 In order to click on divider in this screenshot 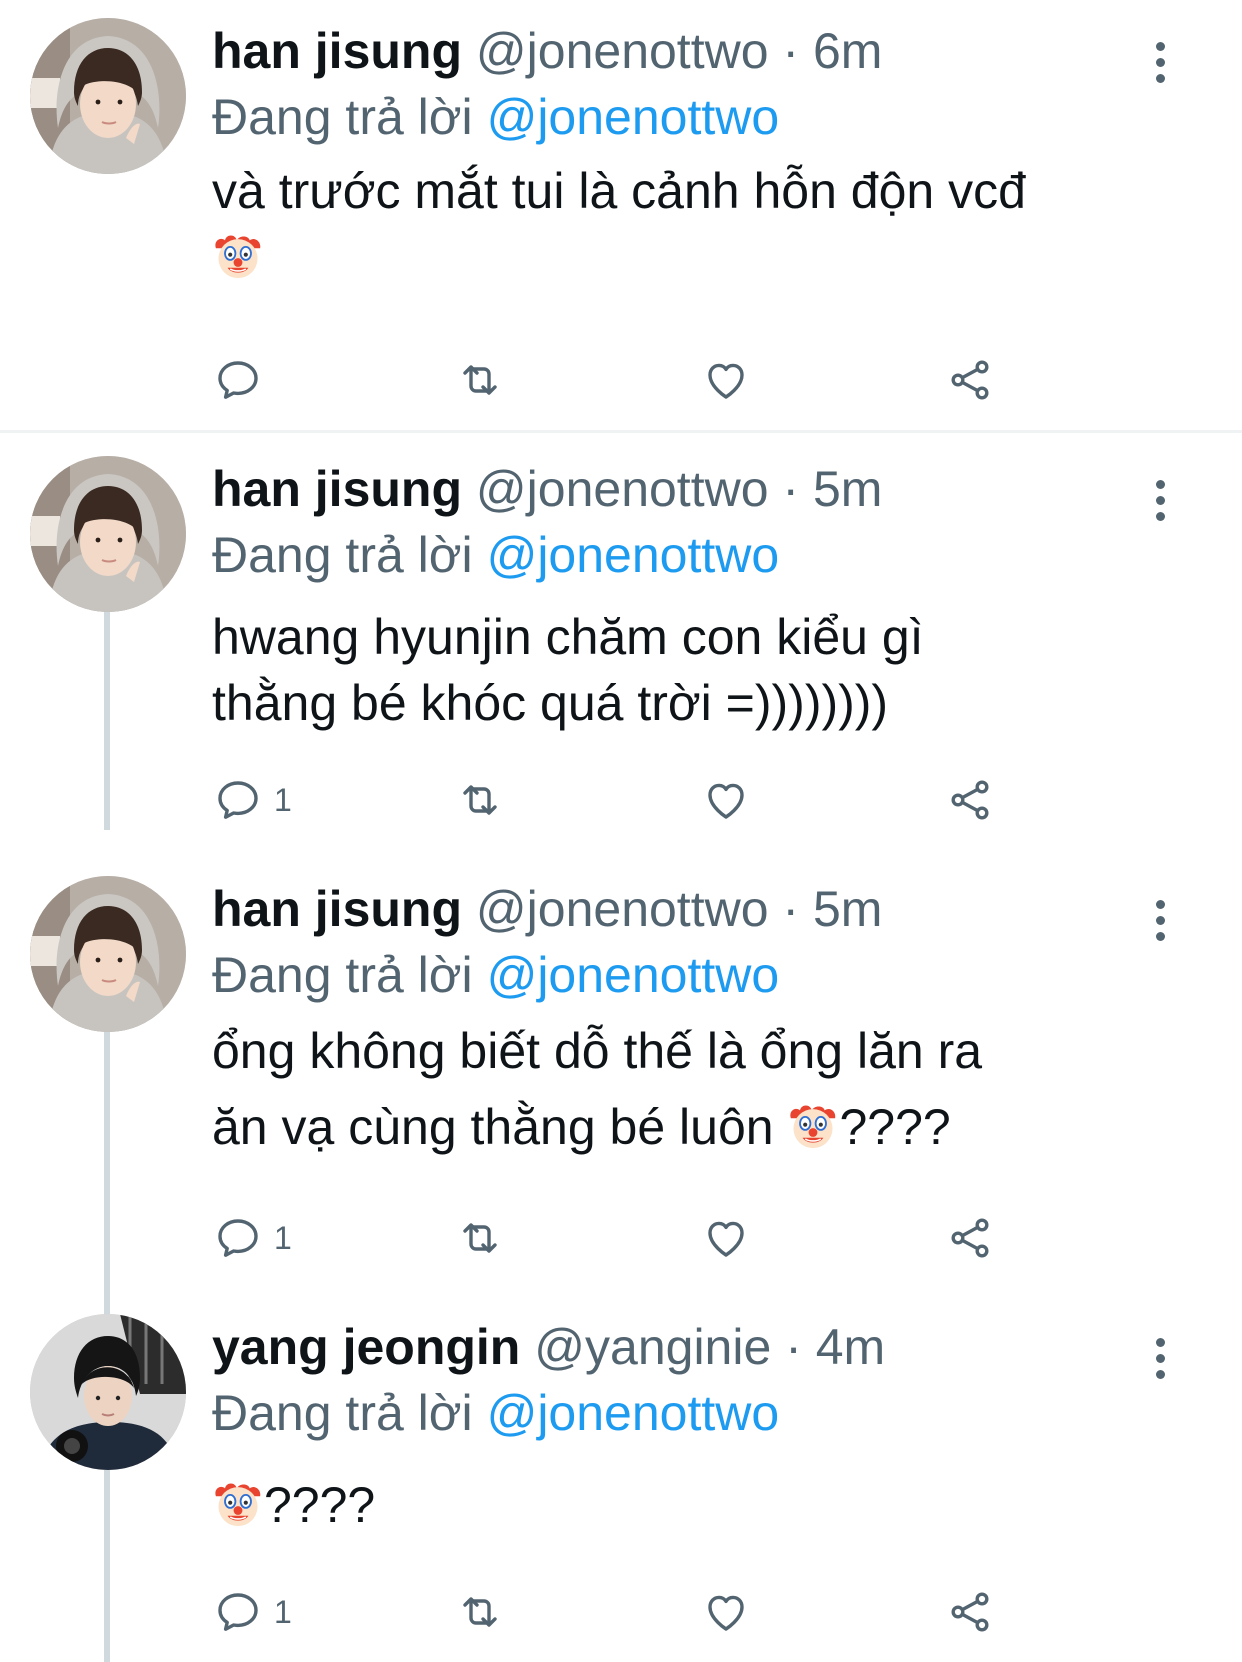, I will do `click(621, 431)`.